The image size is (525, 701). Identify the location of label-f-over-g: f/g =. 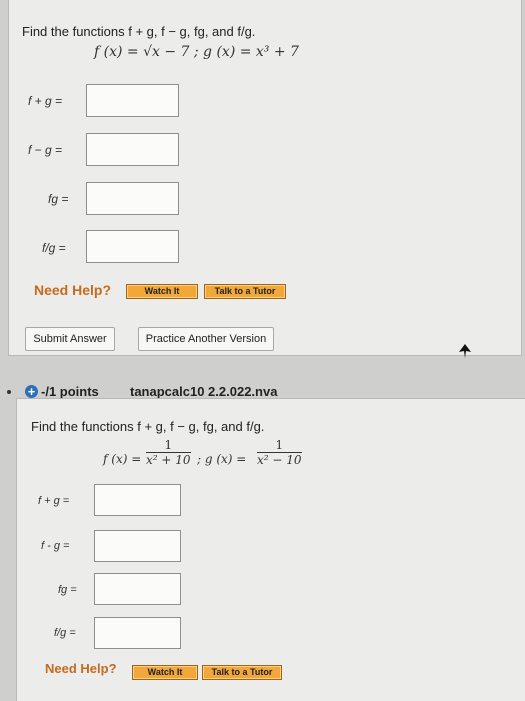
(54, 248).